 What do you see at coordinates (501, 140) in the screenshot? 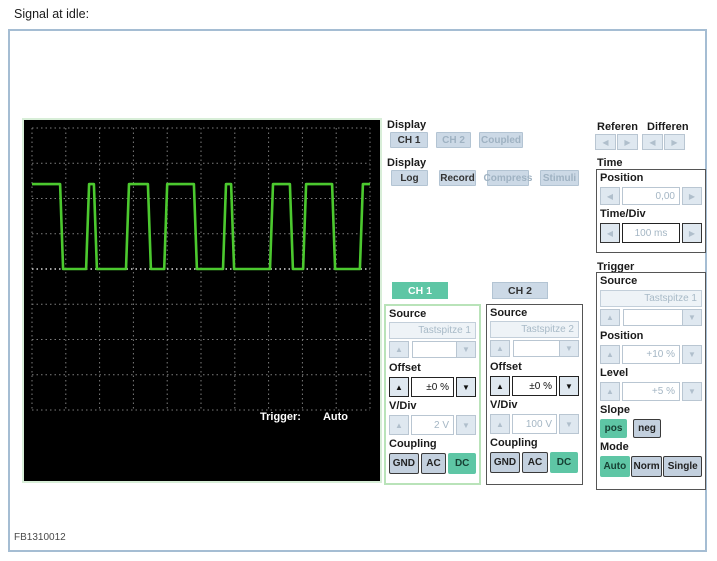
I see `display-coupled-button: Coupled` at bounding box center [501, 140].